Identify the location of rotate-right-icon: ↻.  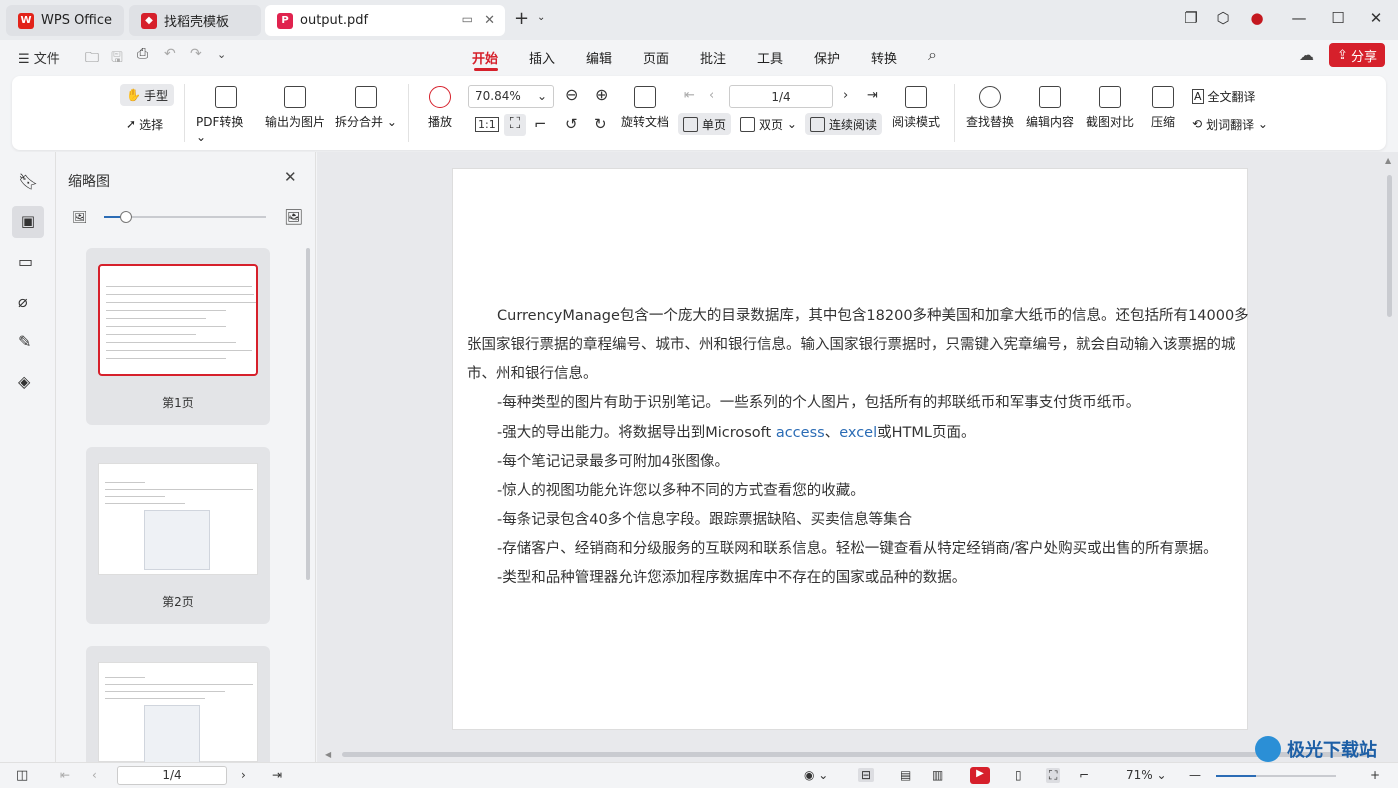
(600, 124).